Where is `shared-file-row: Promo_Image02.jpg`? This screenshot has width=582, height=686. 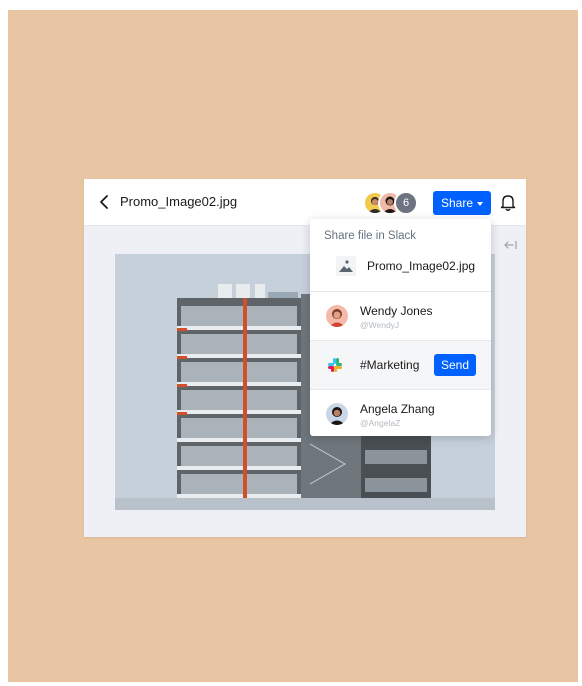 shared-file-row: Promo_Image02.jpg is located at coordinates (411, 267).